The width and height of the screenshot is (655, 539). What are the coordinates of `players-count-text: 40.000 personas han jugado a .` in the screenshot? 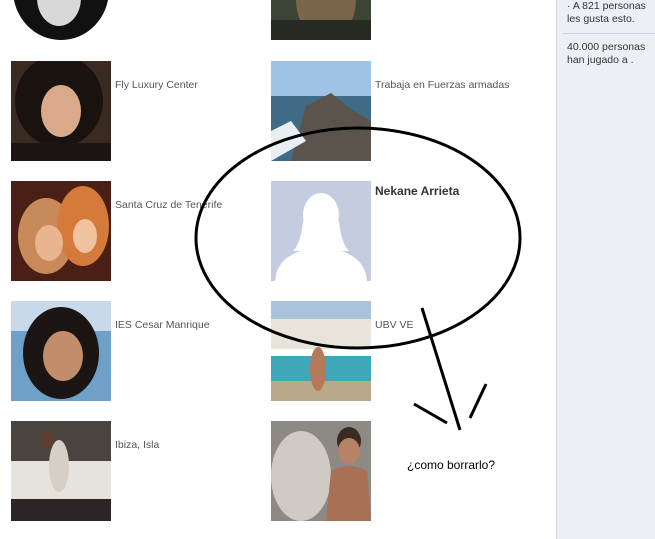 It's located at (611, 54).